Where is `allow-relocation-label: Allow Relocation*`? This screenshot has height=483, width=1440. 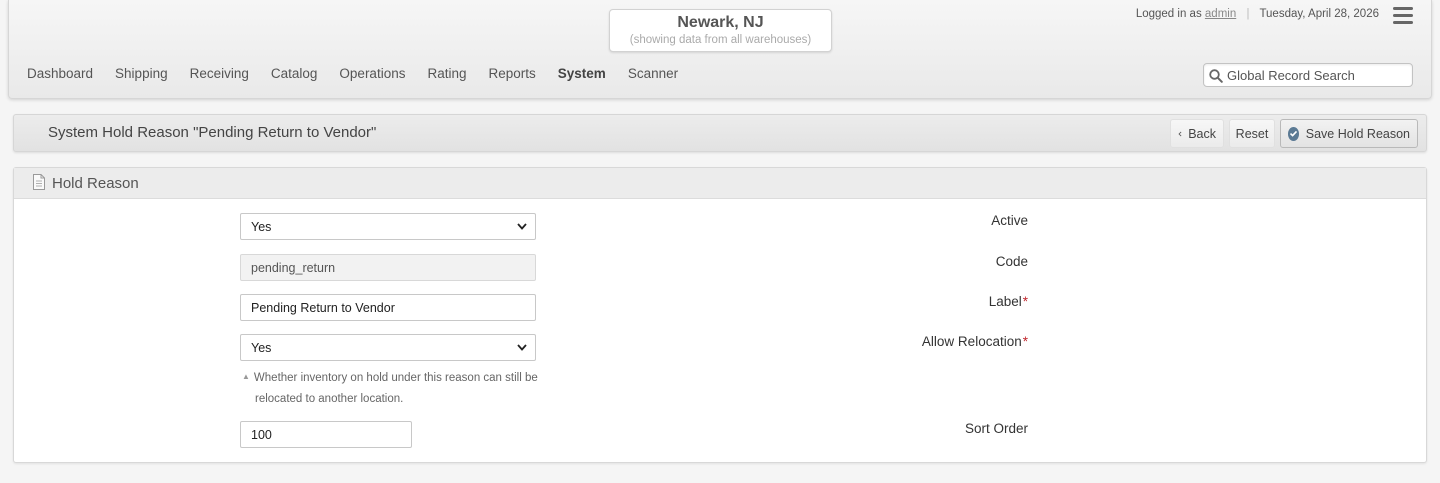
allow-relocation-label: Allow Relocation* is located at coordinates (974, 341).